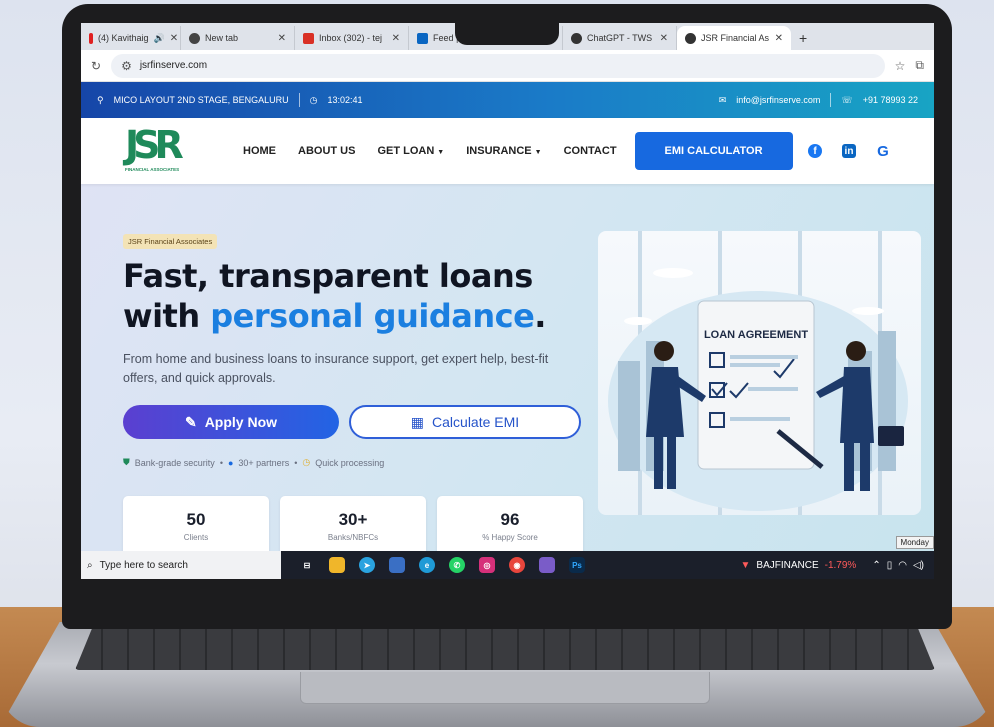 The image size is (994, 727). I want to click on extensions-icon: ⧉, so click(919, 65).